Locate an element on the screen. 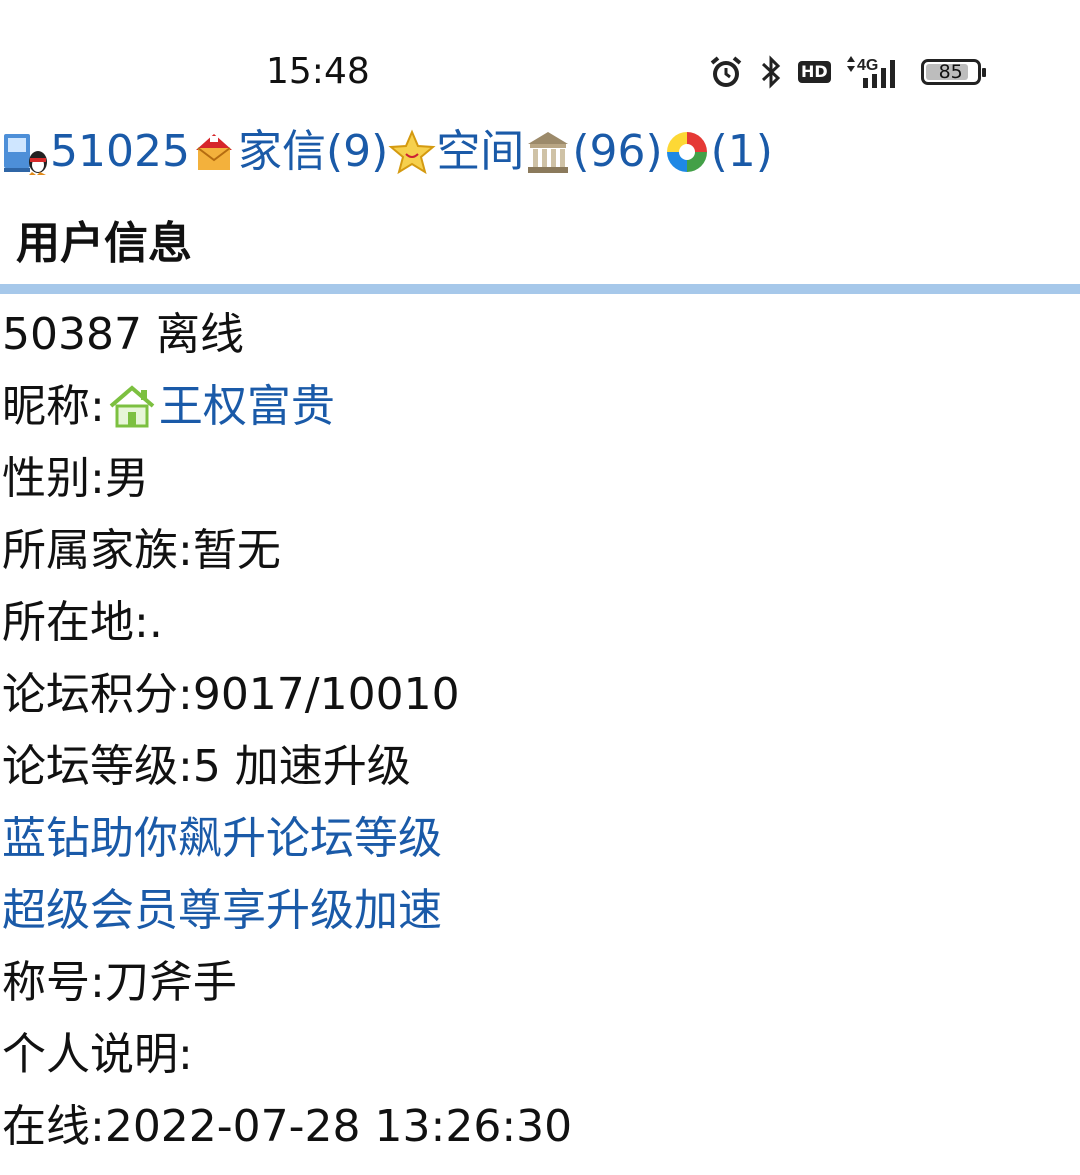 Image resolution: width=1080 pixels, height=1175 pixels. photo-album-icon is located at coordinates (687, 152).